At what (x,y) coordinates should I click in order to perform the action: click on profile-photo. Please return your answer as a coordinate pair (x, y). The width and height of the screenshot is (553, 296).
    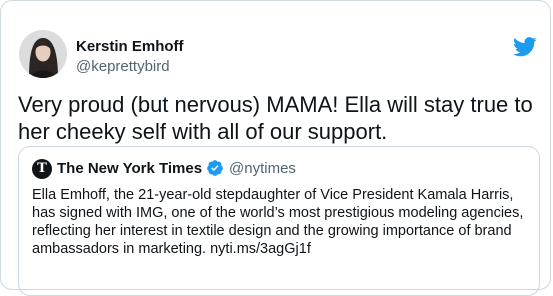
    Looking at the image, I should click on (43, 54).